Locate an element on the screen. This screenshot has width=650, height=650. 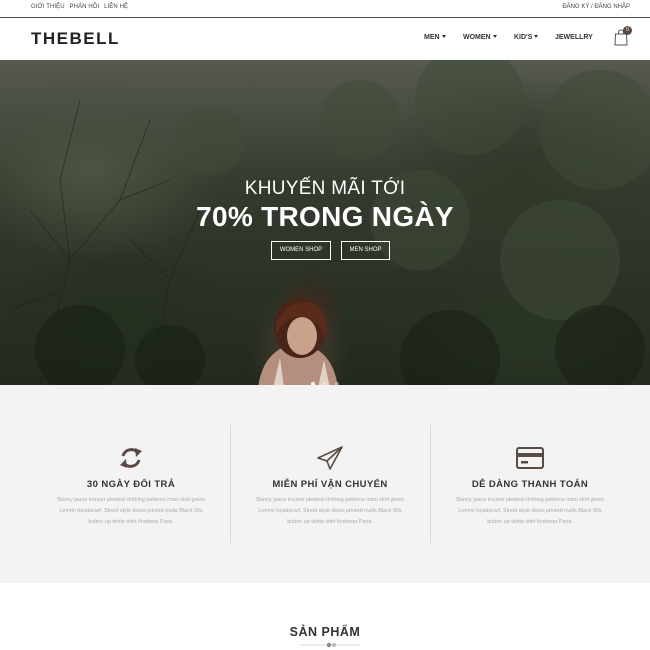
site-logo: THEBELL is located at coordinates (75, 39).